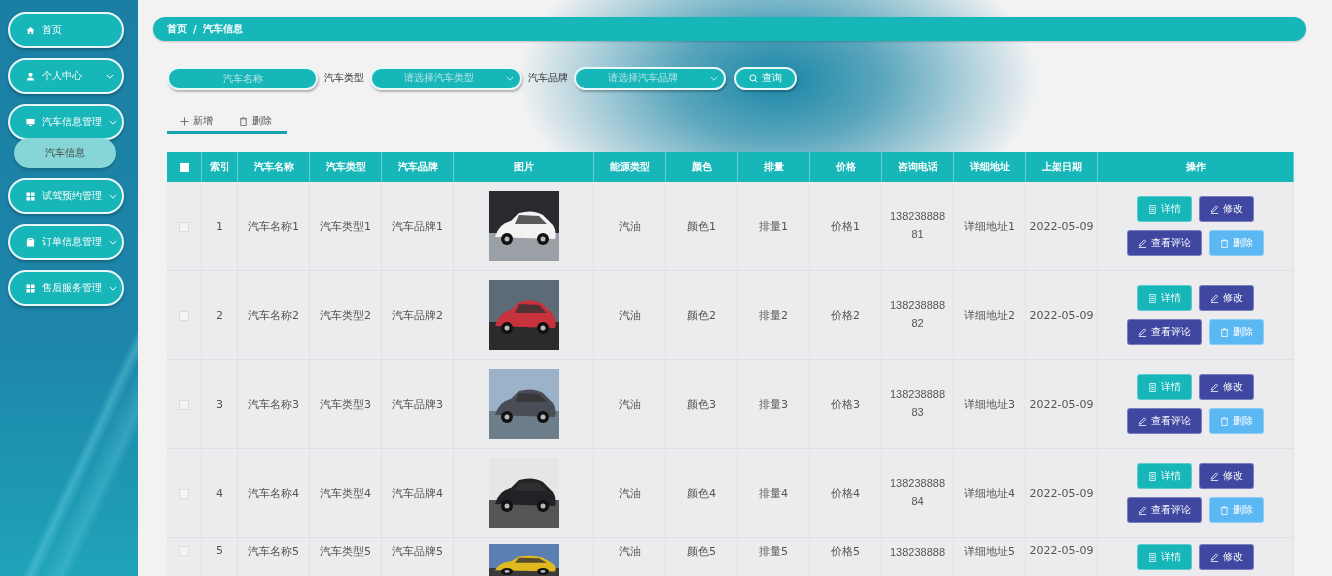 The width and height of the screenshot is (1332, 576). Describe the element at coordinates (446, 78) in the screenshot. I see `select-field: 请选择汽车类型` at that location.